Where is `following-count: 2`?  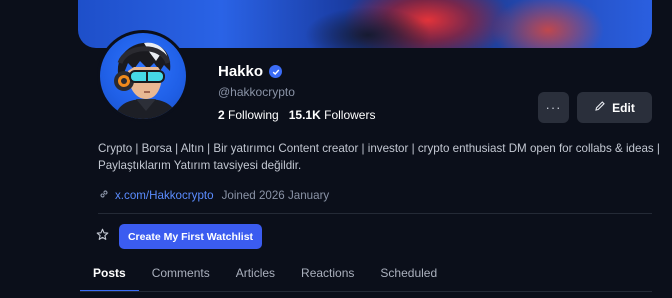 following-count: 2 is located at coordinates (221, 115).